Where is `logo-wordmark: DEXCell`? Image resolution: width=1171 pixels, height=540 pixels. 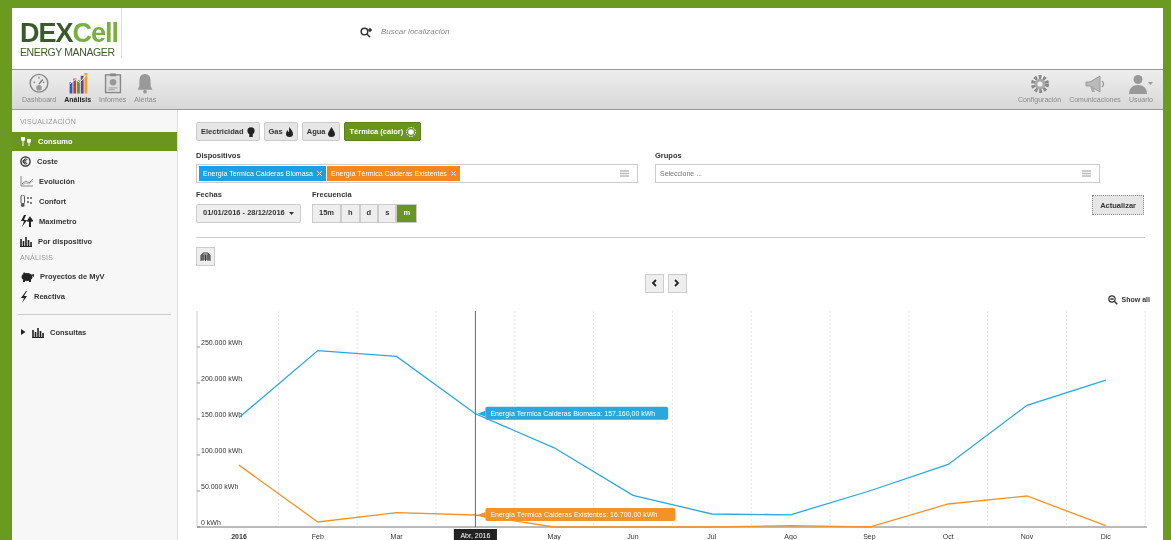
logo-wordmark: DEXCell is located at coordinates (70, 33).